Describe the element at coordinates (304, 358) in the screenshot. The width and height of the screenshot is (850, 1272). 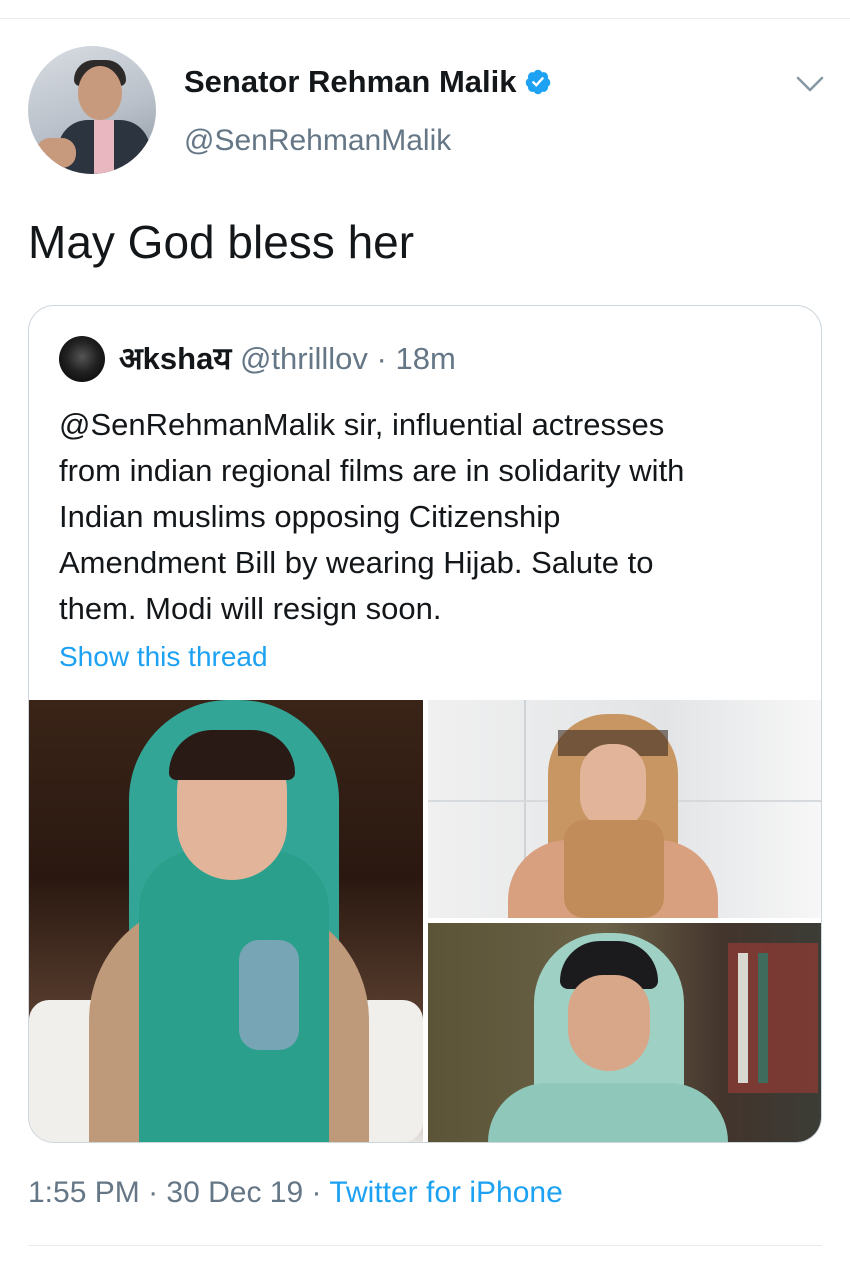
I see `quoted-author-handle: @thrilllov` at that location.